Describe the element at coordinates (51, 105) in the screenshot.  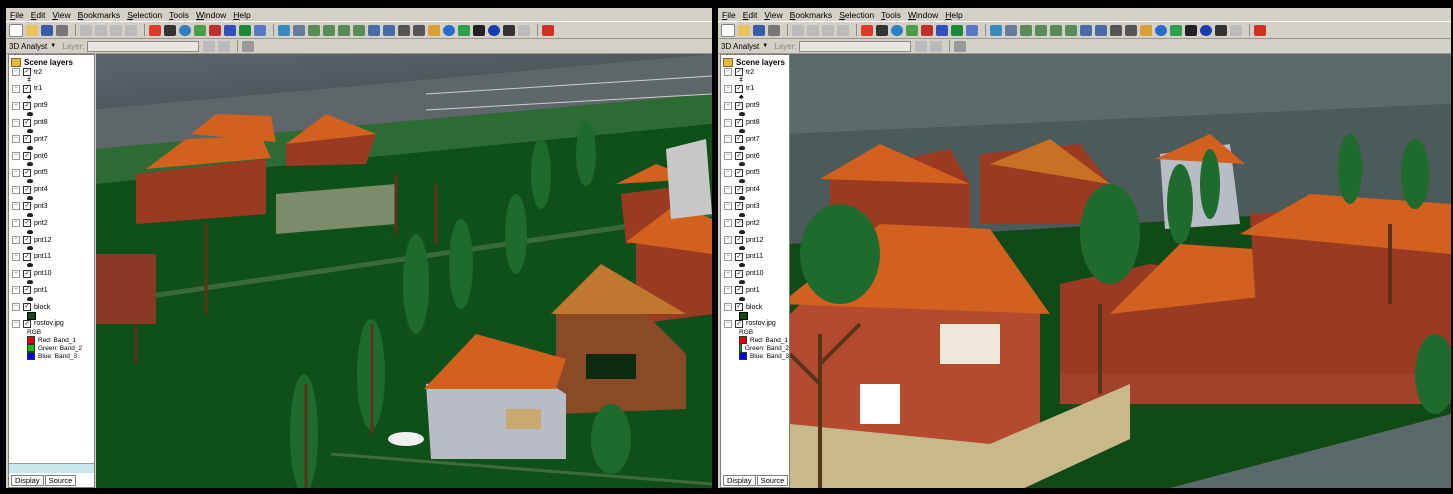
I see `layer-row-pnt9: − ✓ pnt9` at that location.